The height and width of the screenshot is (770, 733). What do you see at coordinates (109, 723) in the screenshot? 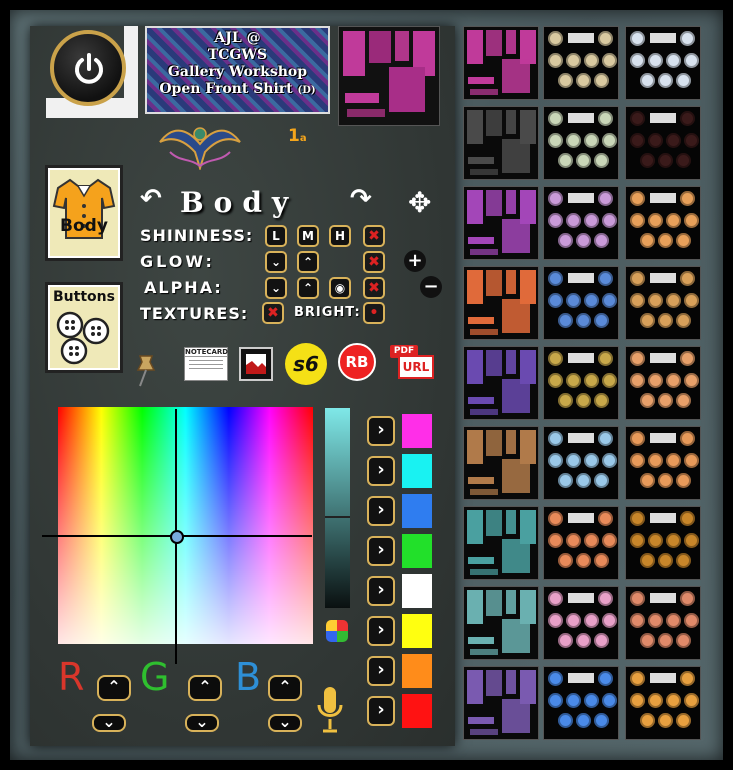
I see `red-down-button: ⌄` at bounding box center [109, 723].